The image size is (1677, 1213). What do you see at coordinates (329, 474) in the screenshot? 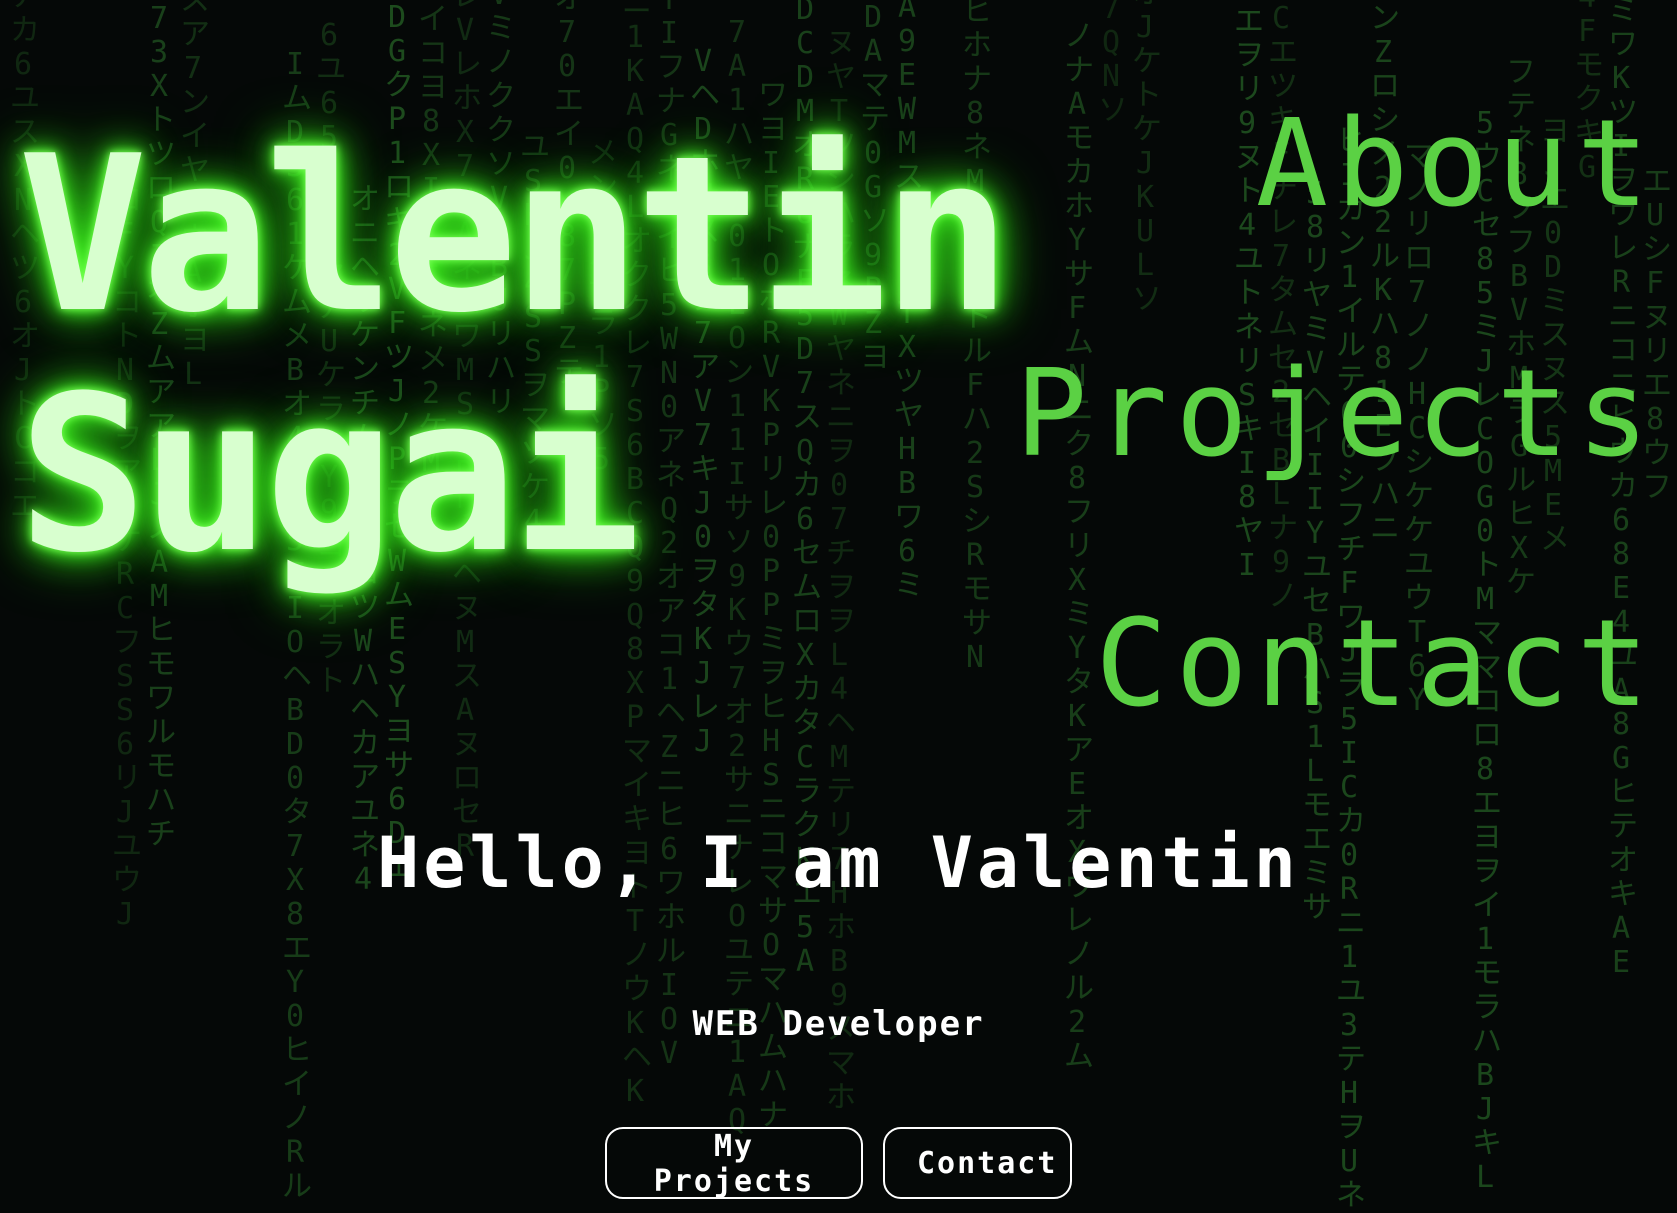
I see `logo-last-name: Sugai` at bounding box center [329, 474].